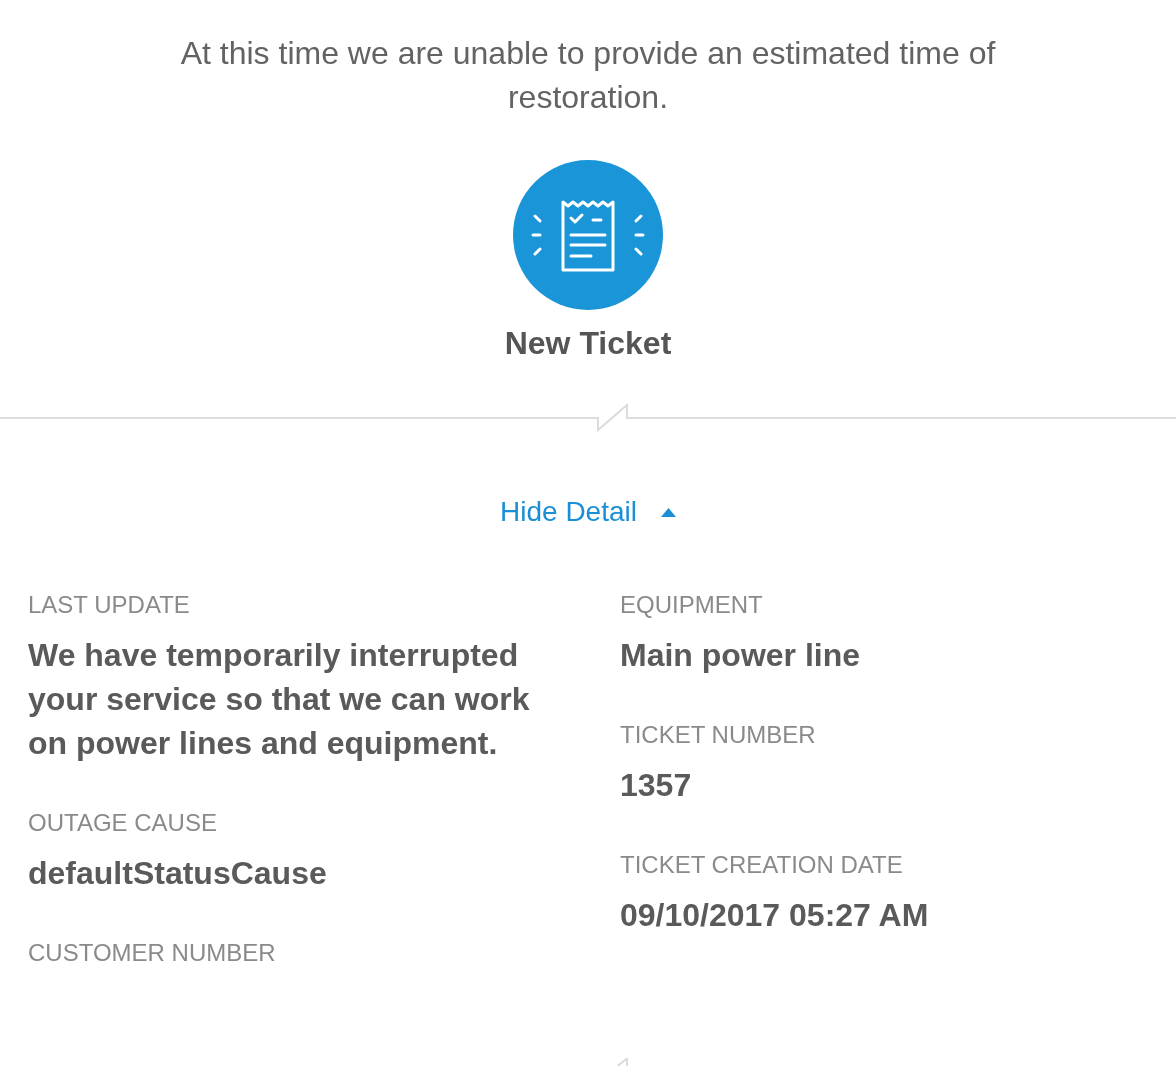 The height and width of the screenshot is (1066, 1176). What do you see at coordinates (588, 75) in the screenshot?
I see `message-text: At this time we are unable to provide an estimated time of restoration.` at bounding box center [588, 75].